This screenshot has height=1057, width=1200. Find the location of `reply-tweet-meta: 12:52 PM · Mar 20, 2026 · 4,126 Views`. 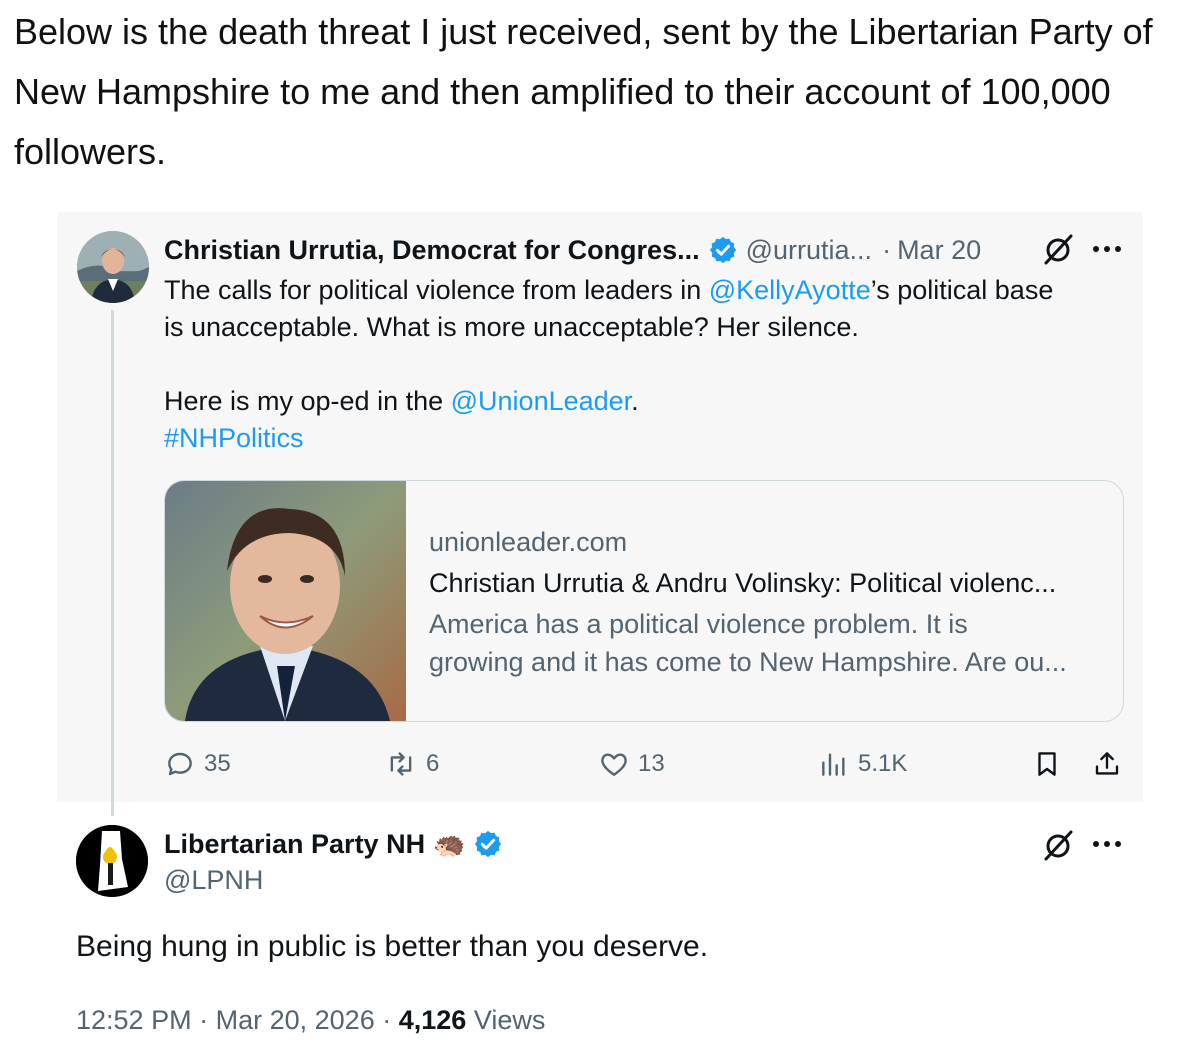

reply-tweet-meta: 12:52 PM · Mar 20, 2026 · 4,126 Views is located at coordinates (310, 1020).